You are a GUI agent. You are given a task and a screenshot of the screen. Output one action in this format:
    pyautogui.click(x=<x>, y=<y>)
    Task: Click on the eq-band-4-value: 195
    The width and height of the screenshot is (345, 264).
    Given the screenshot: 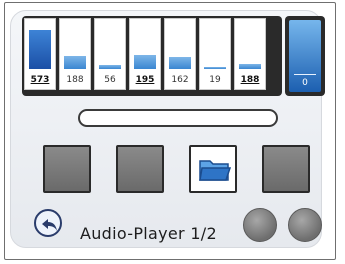 What is the action you would take?
    pyautogui.click(x=145, y=80)
    